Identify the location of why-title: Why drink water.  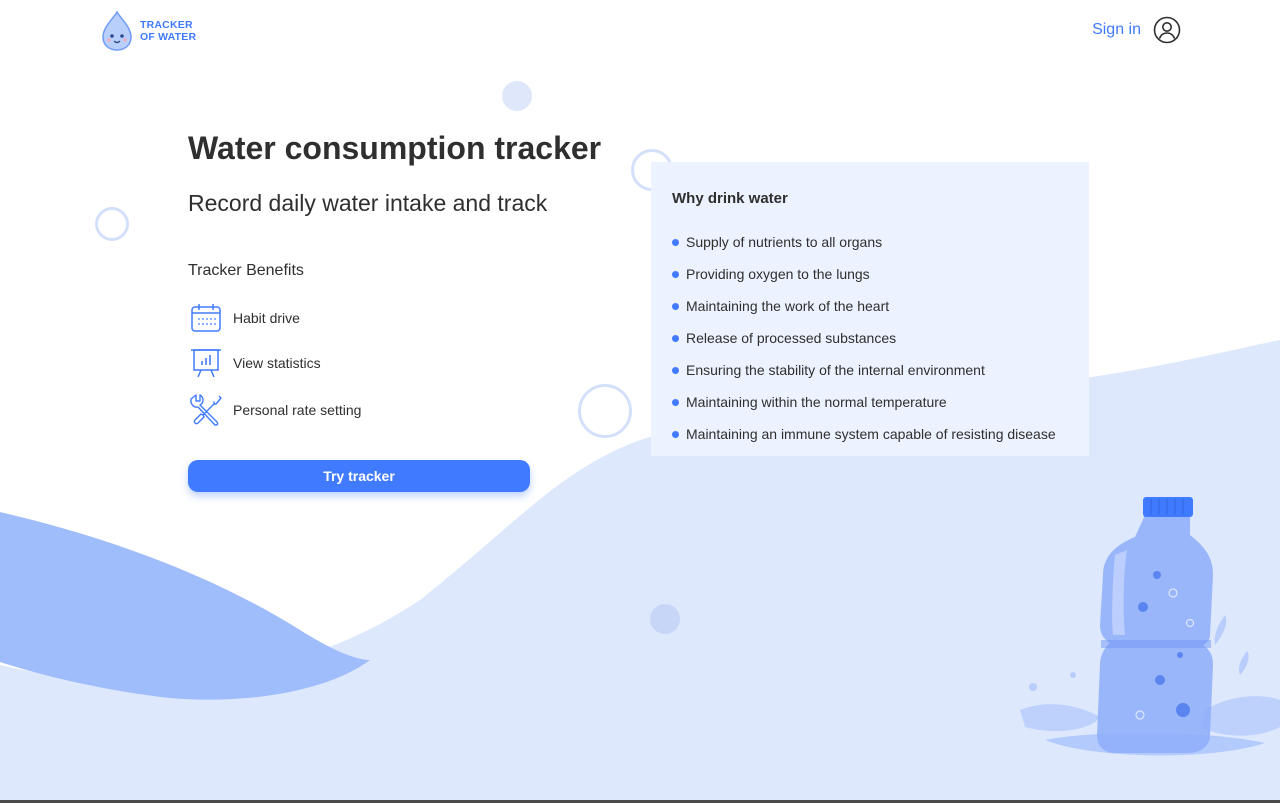
(730, 198).